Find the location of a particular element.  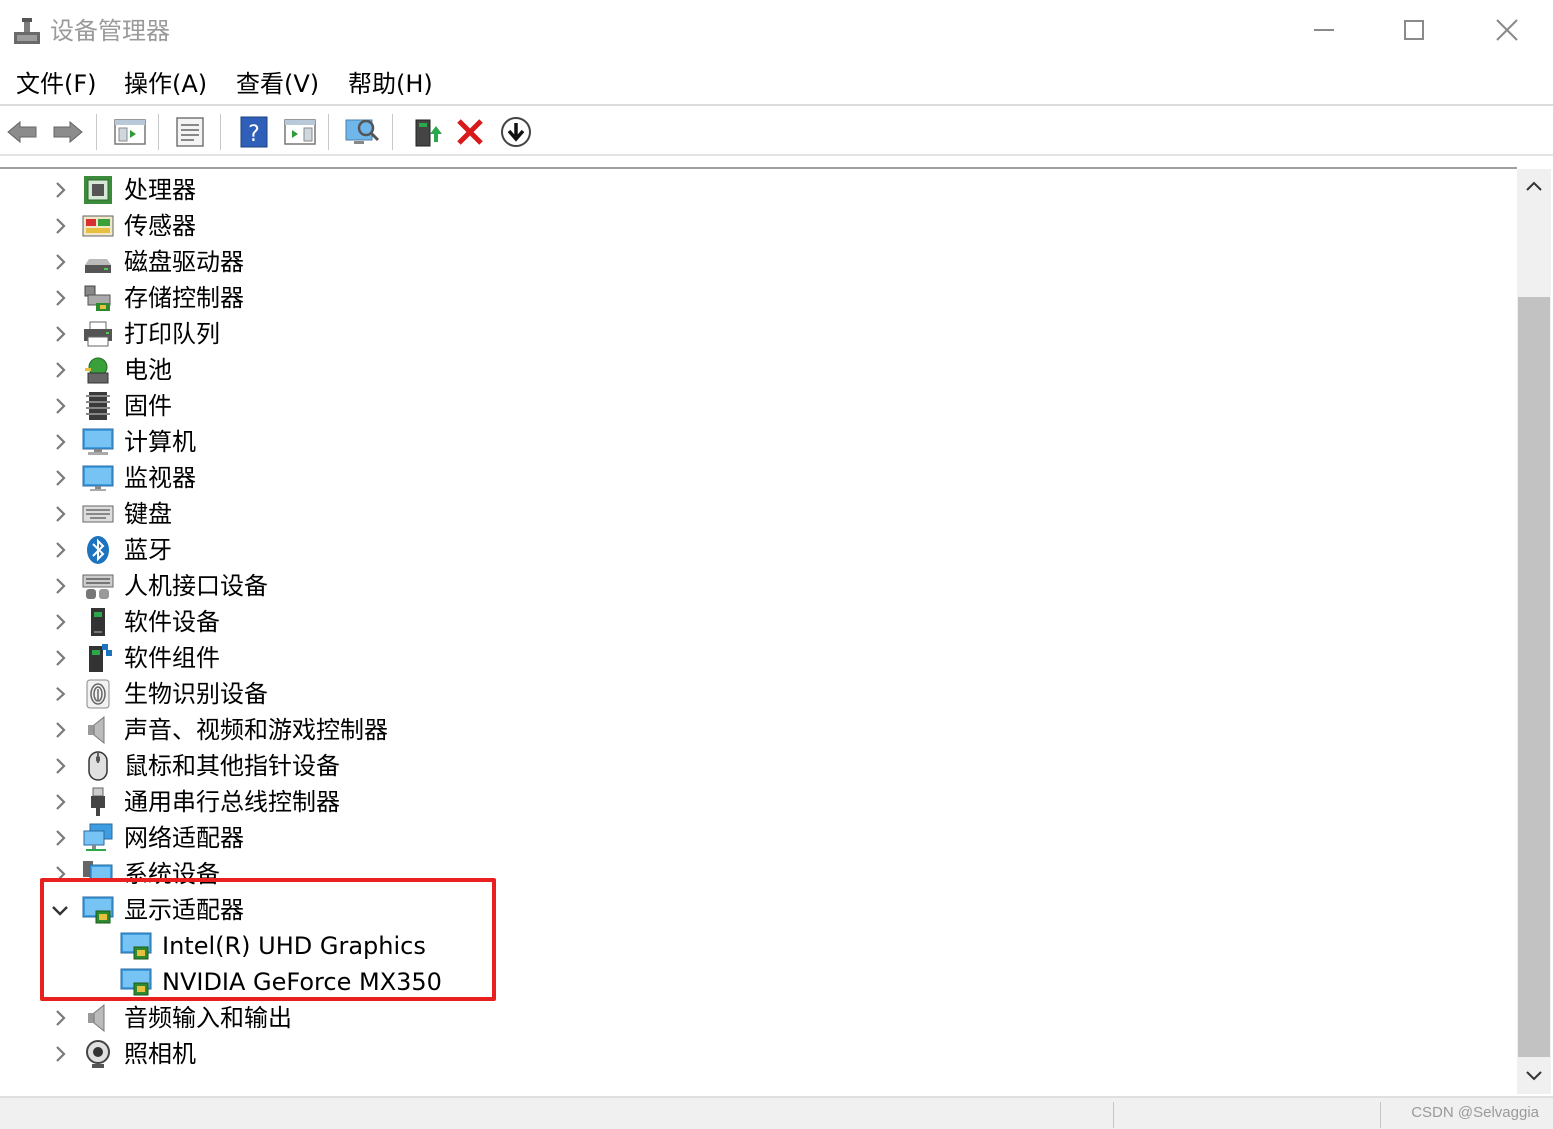

tree-child-intel-uhd: Intel(R) UHD Graphics is located at coordinates (750, 946).